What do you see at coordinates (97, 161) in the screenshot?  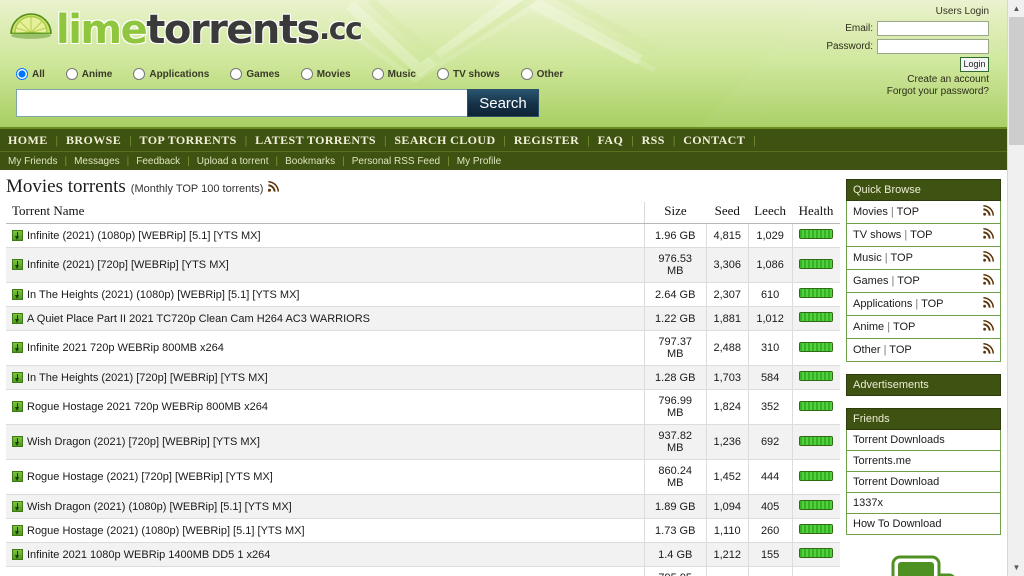 I see `subnav-item-messages: Messages` at bounding box center [97, 161].